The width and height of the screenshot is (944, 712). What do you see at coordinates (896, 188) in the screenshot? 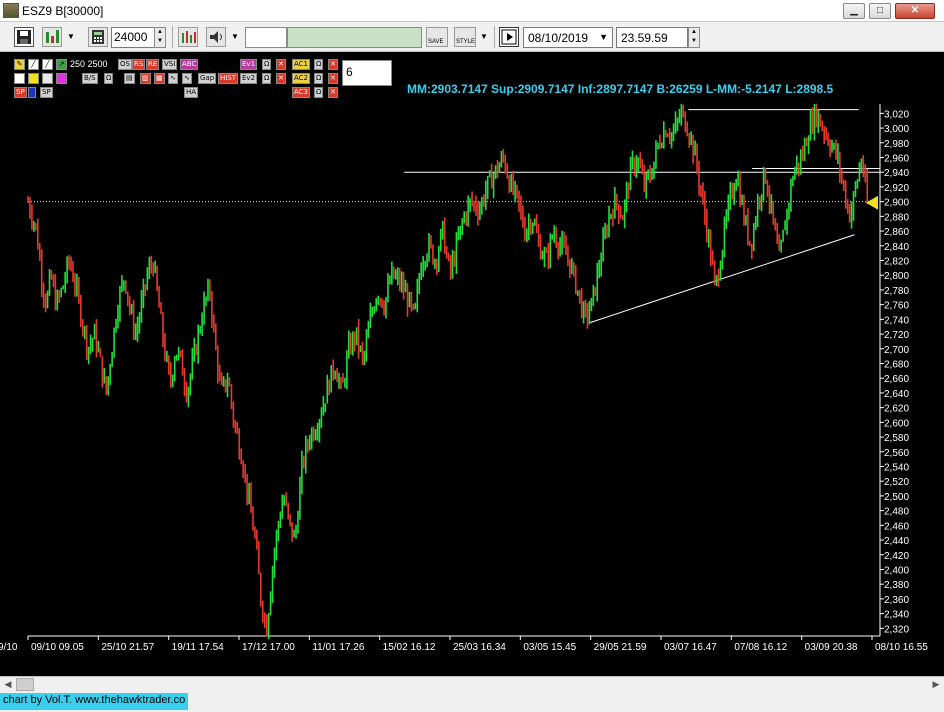
I see `y-tick-label: 2,920` at bounding box center [896, 188].